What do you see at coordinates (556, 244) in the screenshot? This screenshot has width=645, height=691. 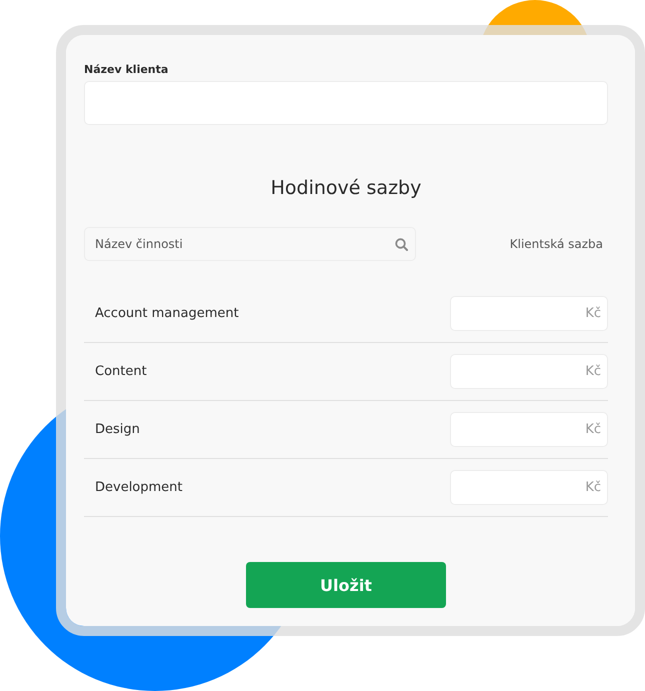 I see `column-header: Klientská sazba` at bounding box center [556, 244].